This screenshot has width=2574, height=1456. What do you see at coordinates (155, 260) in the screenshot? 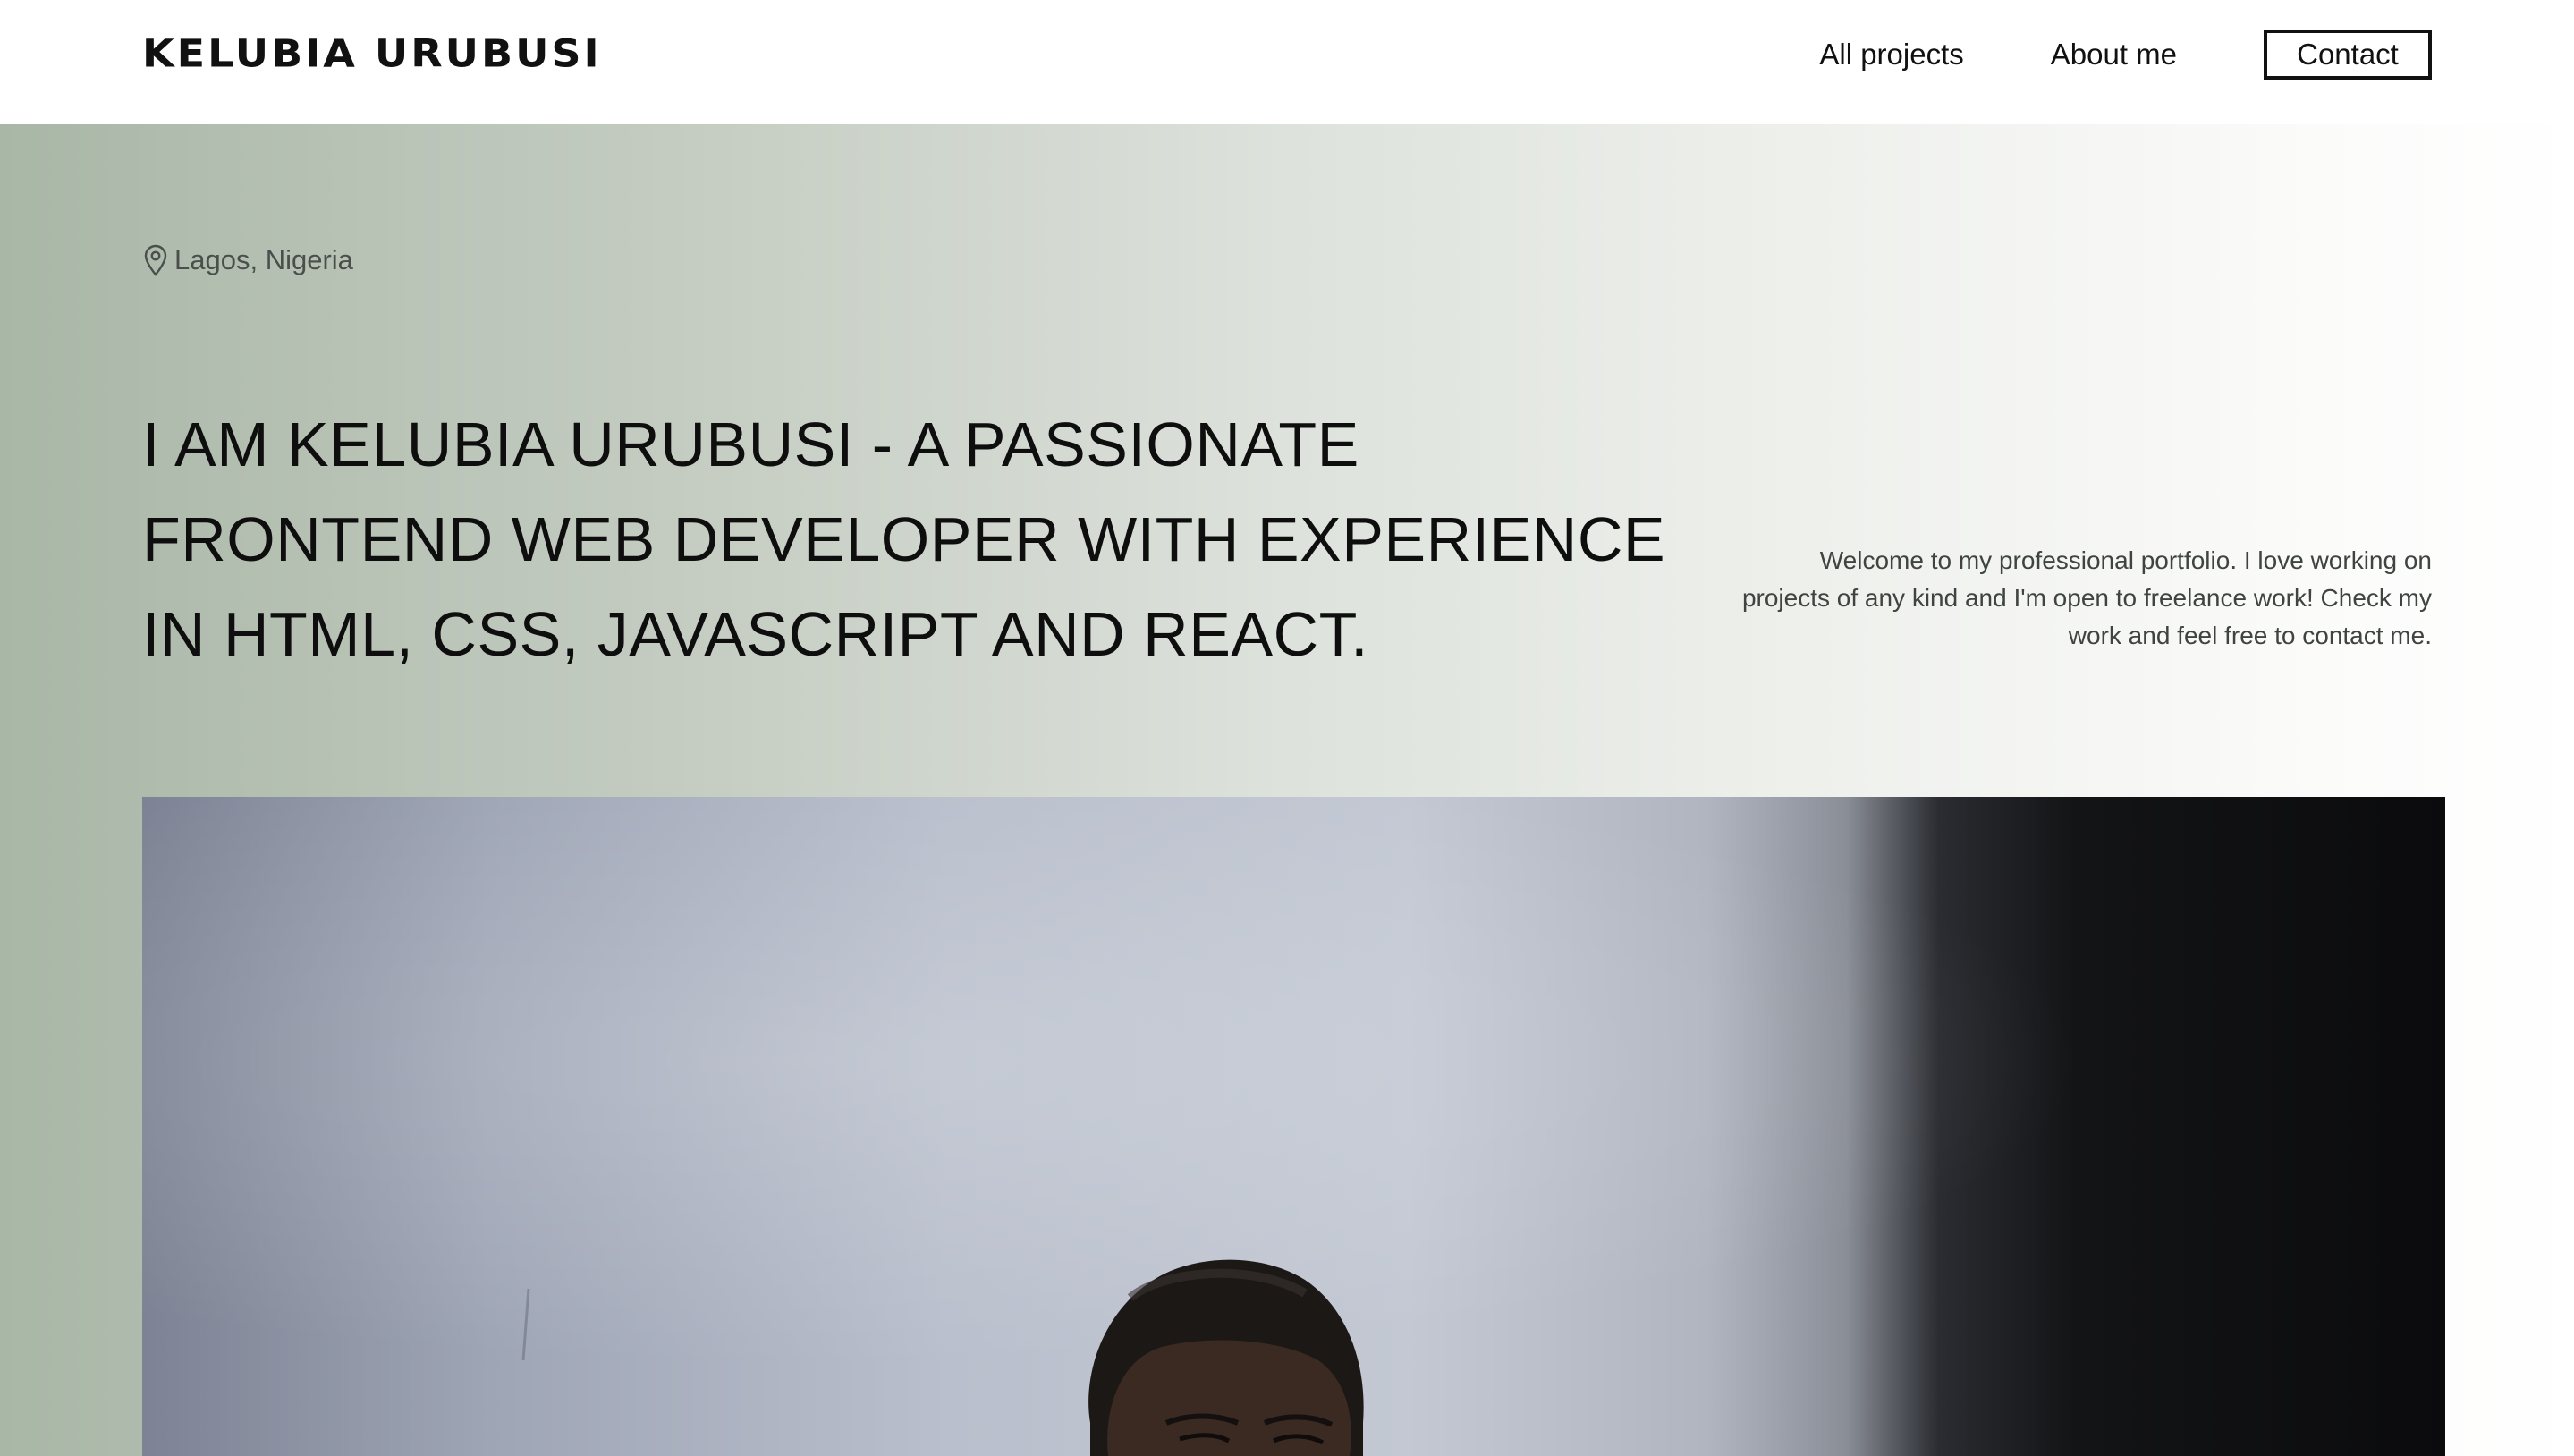
I see `map-pin-icon` at bounding box center [155, 260].